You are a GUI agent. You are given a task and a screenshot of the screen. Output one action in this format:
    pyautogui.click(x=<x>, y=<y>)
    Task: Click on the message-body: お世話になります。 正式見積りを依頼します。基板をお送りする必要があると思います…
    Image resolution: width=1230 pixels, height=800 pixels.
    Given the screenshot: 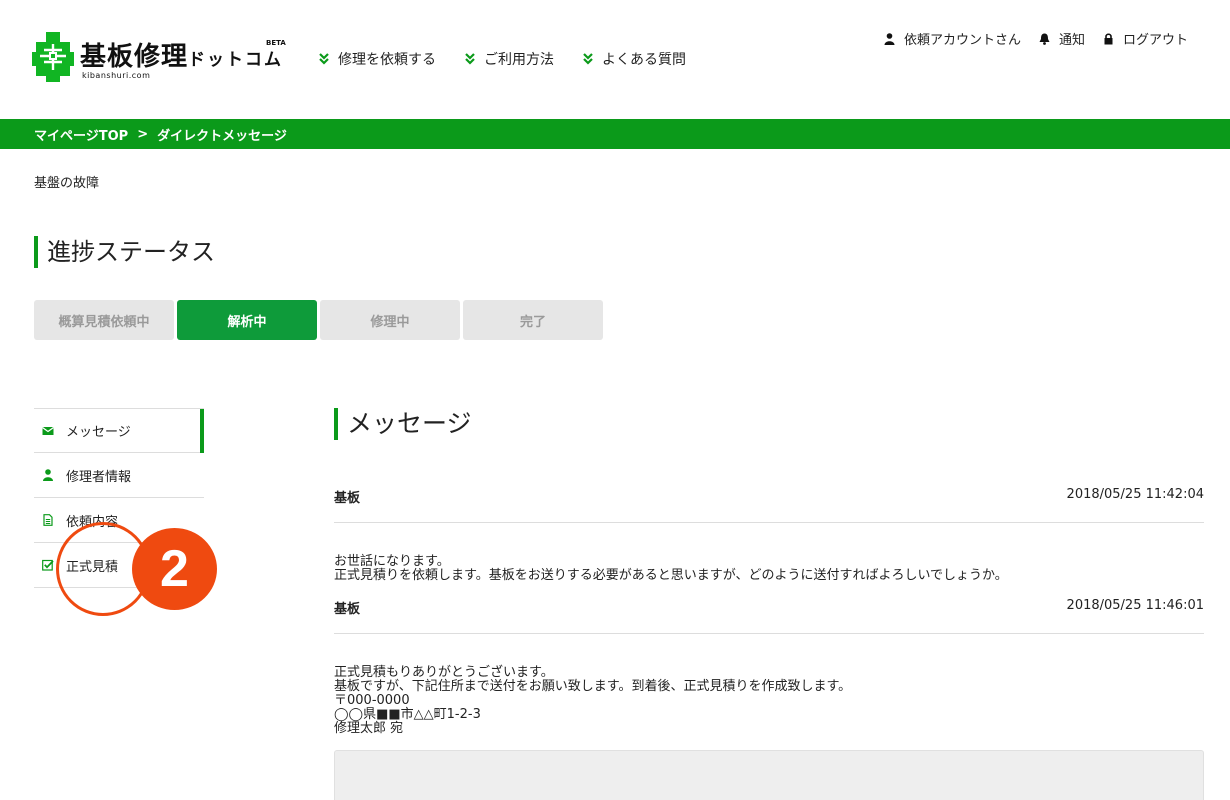 What is the action you would take?
    pyautogui.click(x=671, y=568)
    